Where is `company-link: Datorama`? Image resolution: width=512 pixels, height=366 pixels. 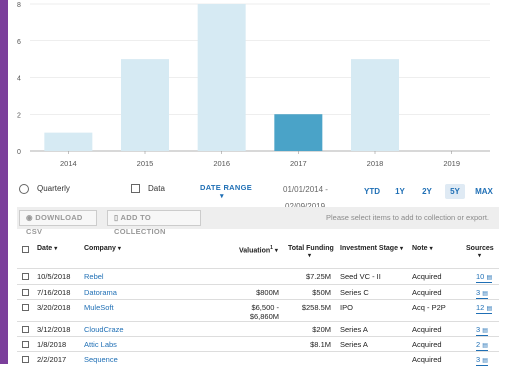
company-link: Datorama is located at coordinates (100, 292).